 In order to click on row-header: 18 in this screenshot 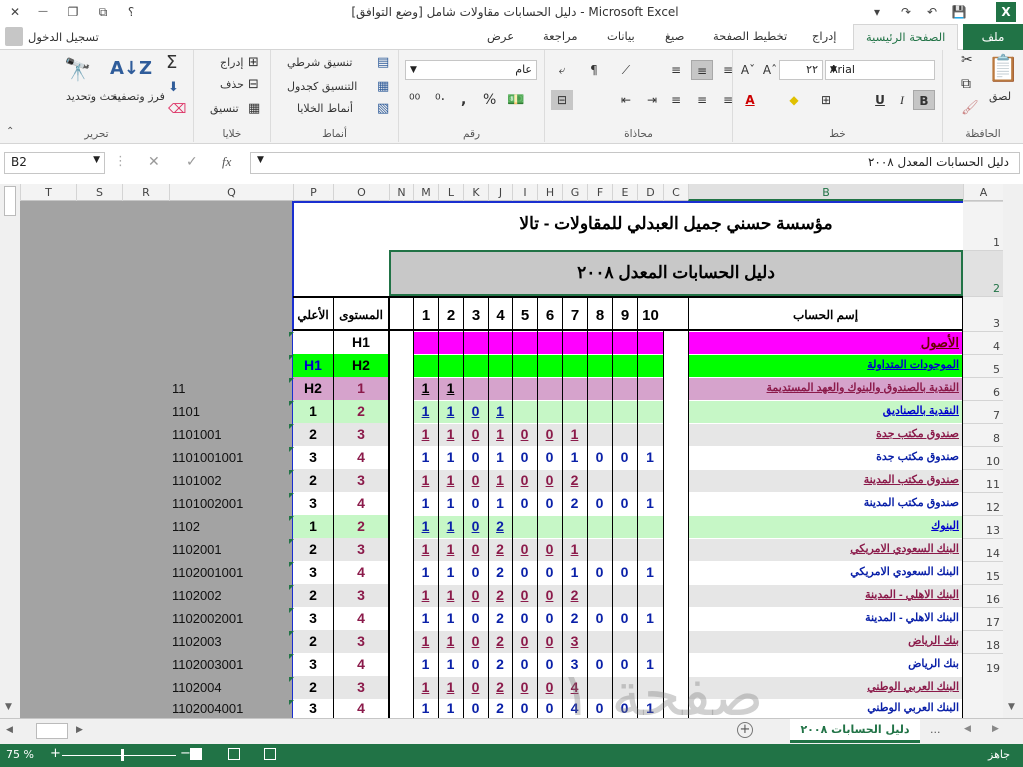, I will do `click(983, 641)`.